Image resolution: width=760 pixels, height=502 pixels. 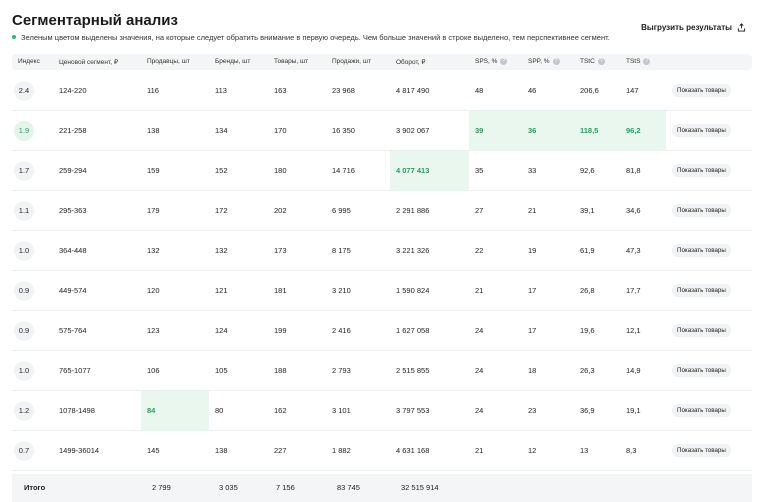 I want to click on table-cell: 113, so click(x=221, y=90).